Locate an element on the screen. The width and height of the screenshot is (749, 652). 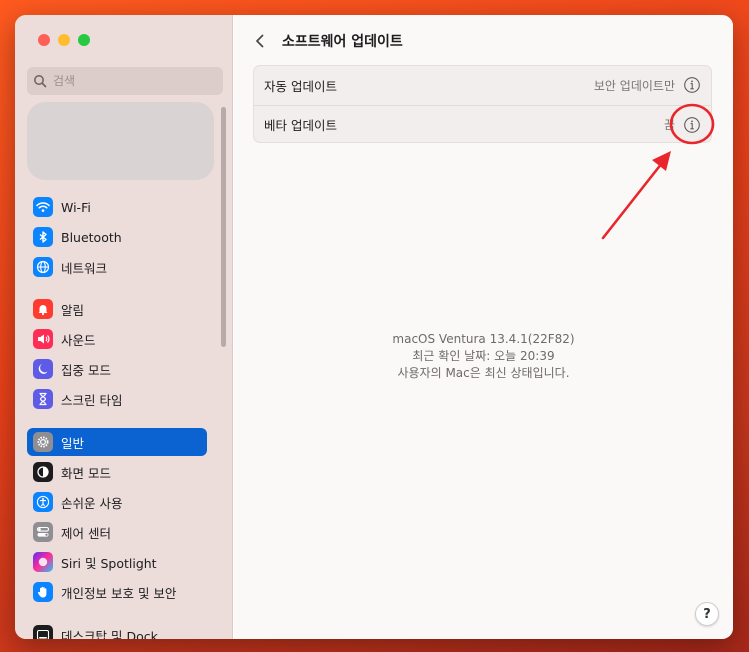
last-checked-text: 최근 확인 날짜: 오늘 20:39 is located at coordinates (483, 356).